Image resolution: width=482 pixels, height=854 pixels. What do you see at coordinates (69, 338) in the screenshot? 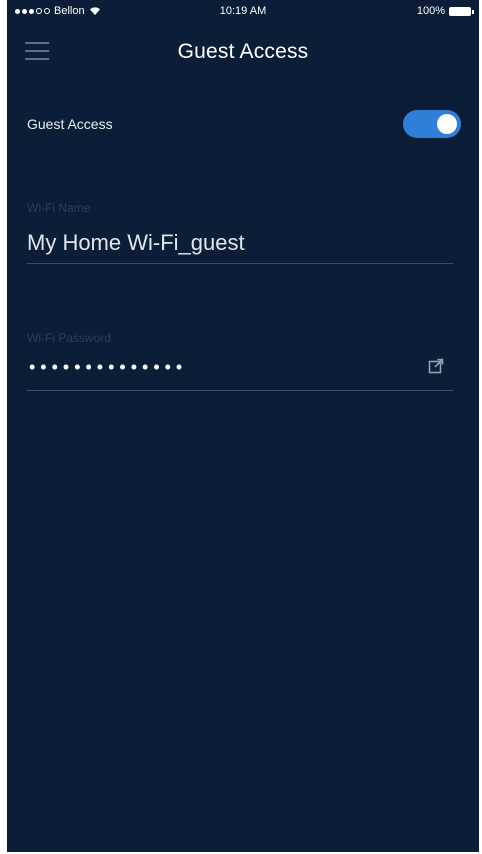
I see `wifi-password-label: Wi-Fi Password` at bounding box center [69, 338].